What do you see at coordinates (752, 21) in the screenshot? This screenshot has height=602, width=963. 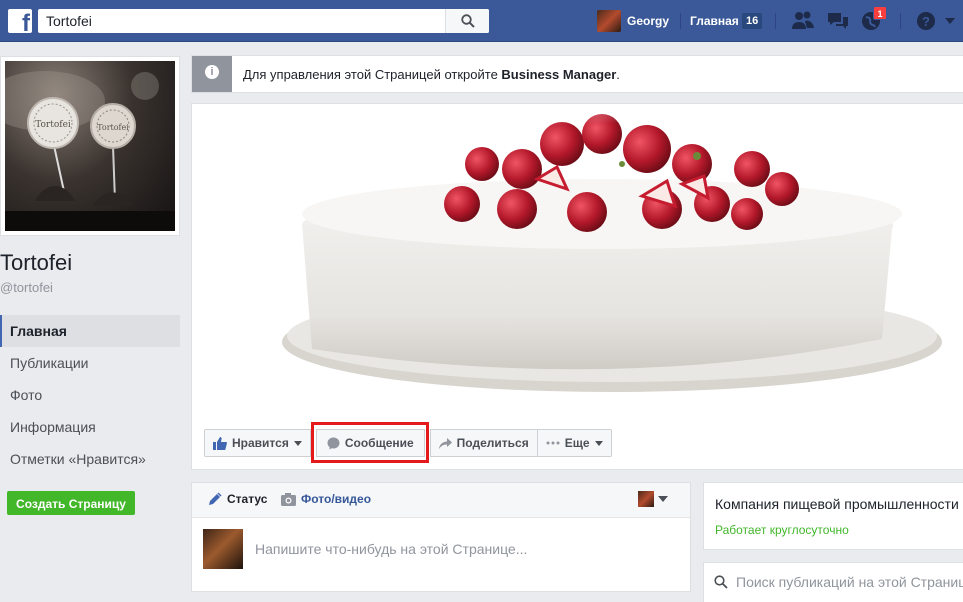 I see `home-count-badge: 16` at bounding box center [752, 21].